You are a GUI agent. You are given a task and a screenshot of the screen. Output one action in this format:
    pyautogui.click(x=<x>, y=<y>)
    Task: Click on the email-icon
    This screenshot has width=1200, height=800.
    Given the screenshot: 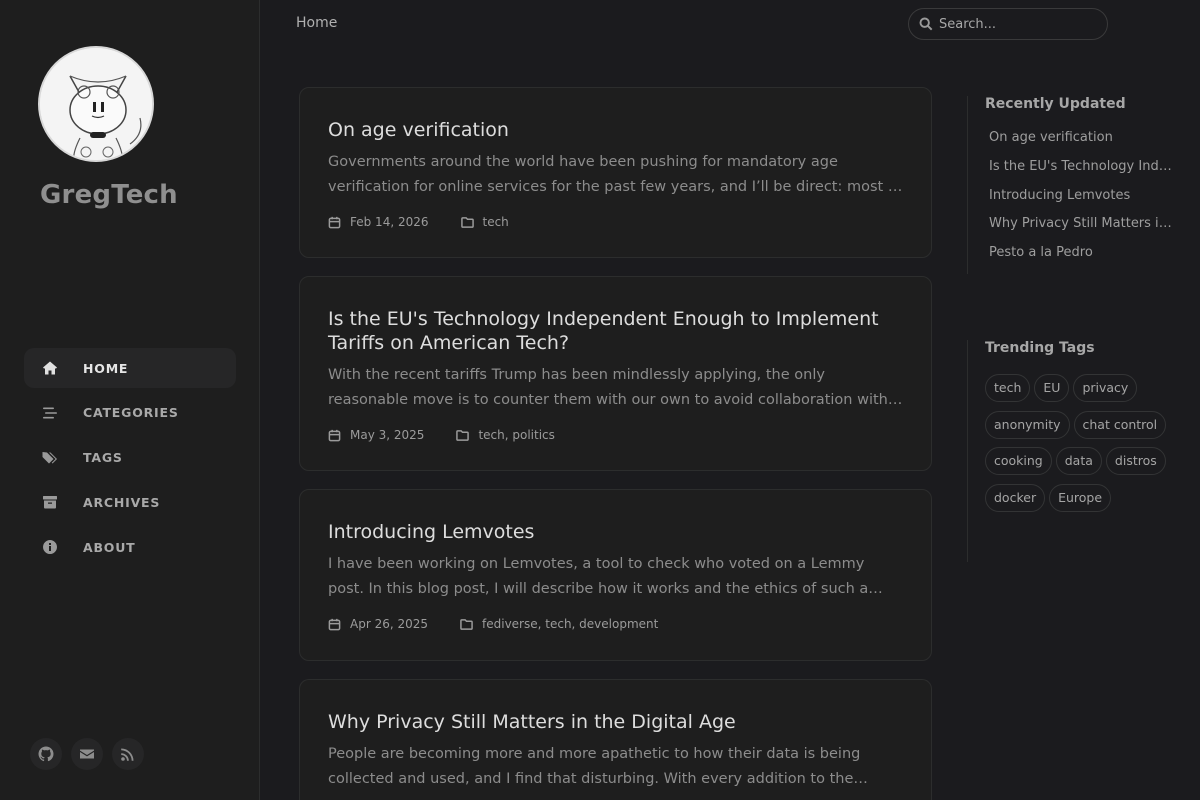 What is the action you would take?
    pyautogui.click(x=87, y=754)
    